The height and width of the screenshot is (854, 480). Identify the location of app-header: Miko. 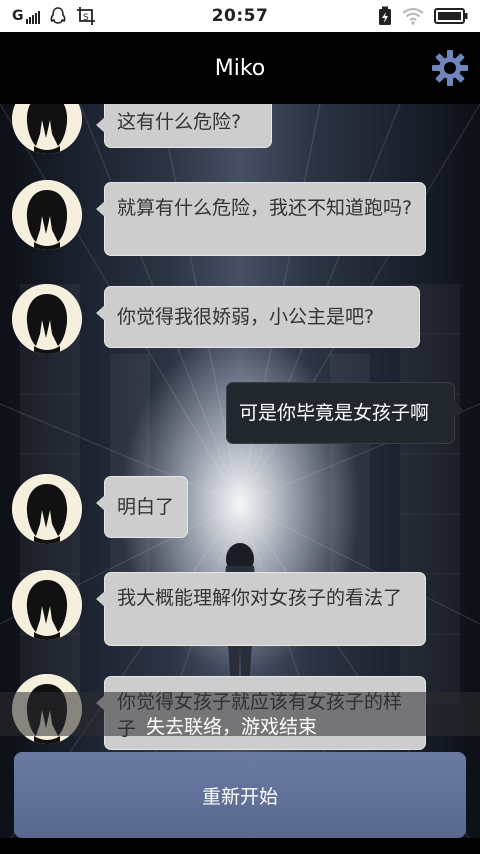
(240, 68).